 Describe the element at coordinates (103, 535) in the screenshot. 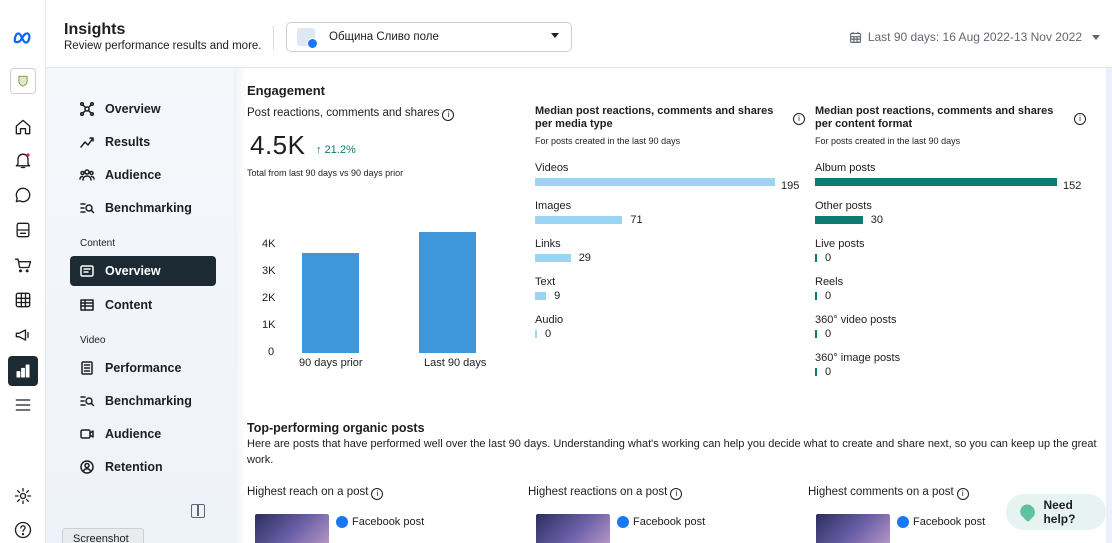

I see `screenshot-tooltip: Screenshot` at that location.